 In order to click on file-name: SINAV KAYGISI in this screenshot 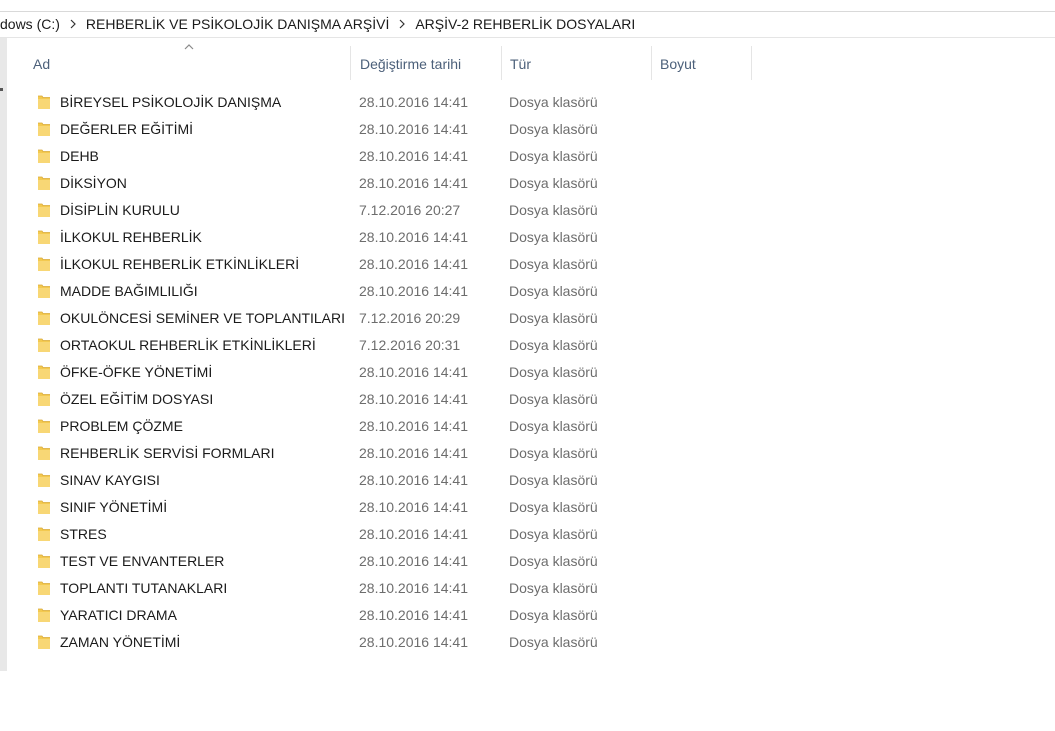, I will do `click(110, 480)`.